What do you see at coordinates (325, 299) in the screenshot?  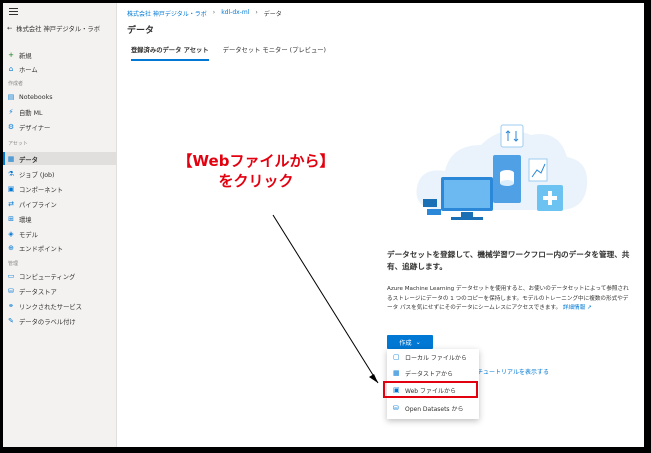 I see `annotation-arrow` at bounding box center [325, 299].